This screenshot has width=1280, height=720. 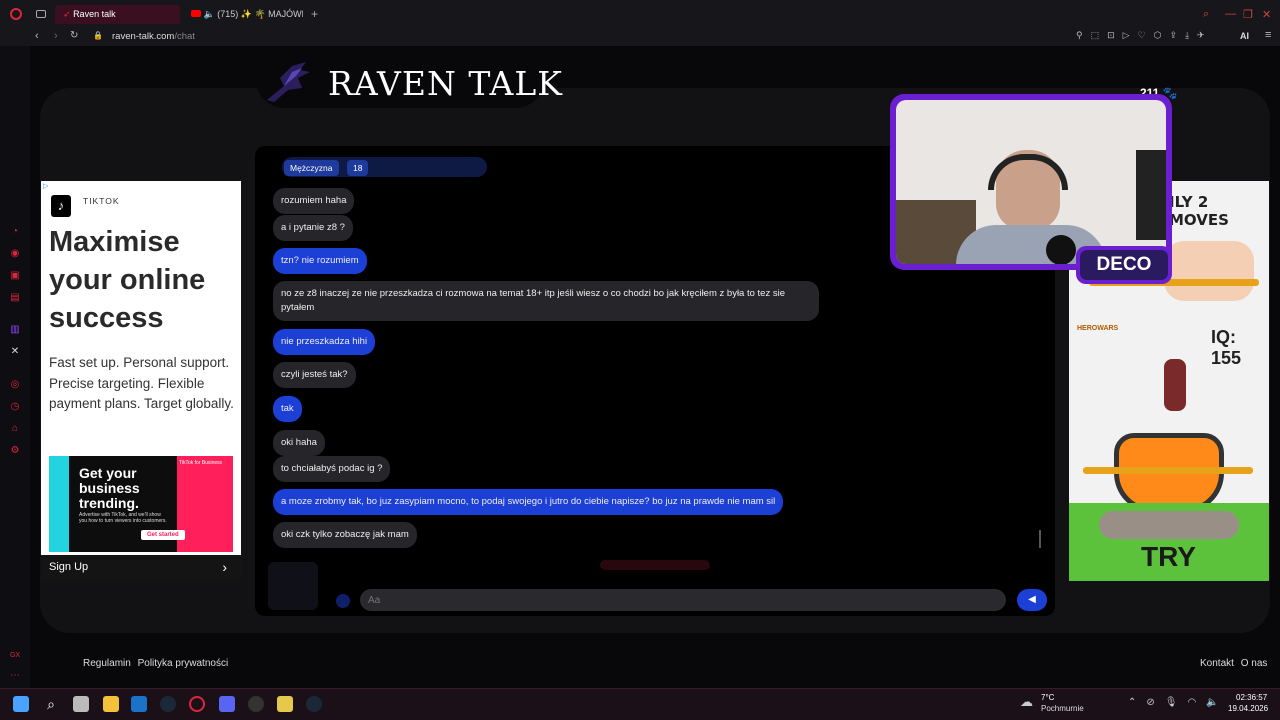 I want to click on twitch-icon: ▥, so click(x=15, y=330).